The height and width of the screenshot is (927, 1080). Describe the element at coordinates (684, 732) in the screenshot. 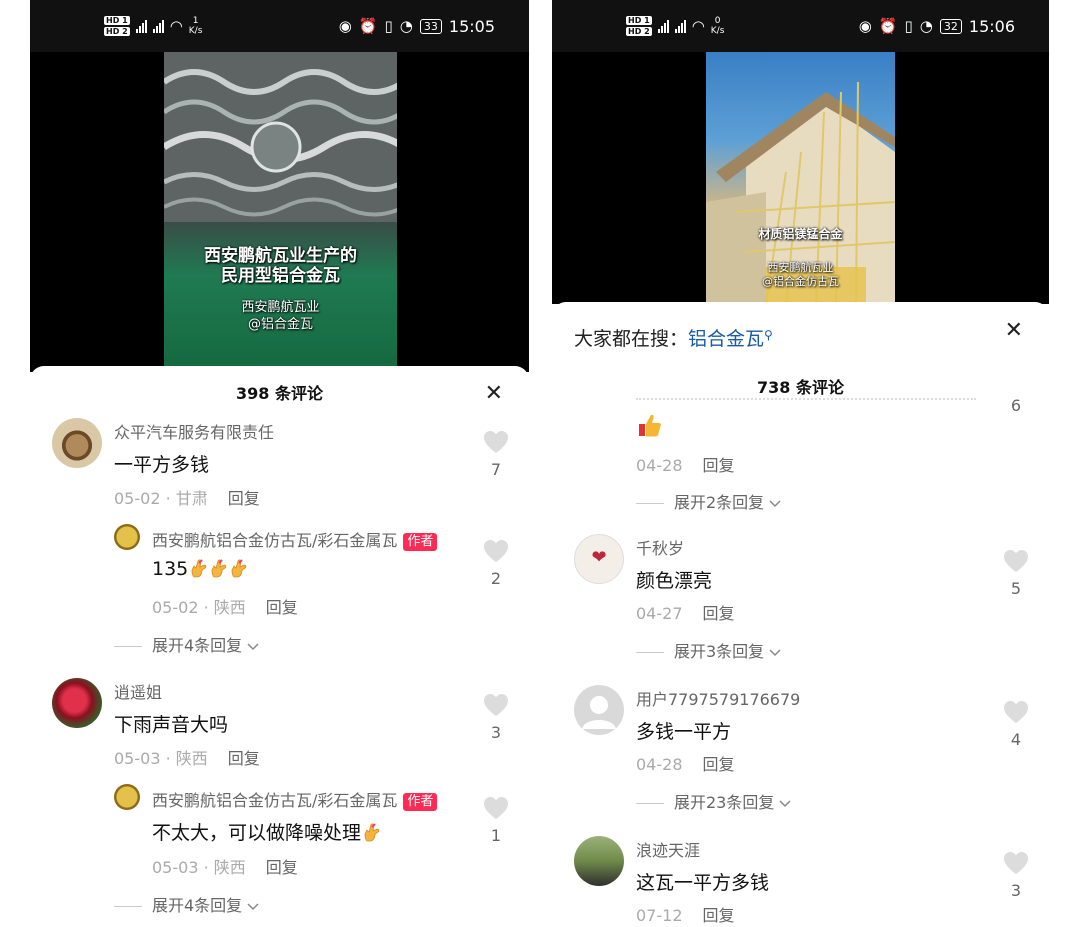

I see `comment-text: 多钱一平方` at that location.